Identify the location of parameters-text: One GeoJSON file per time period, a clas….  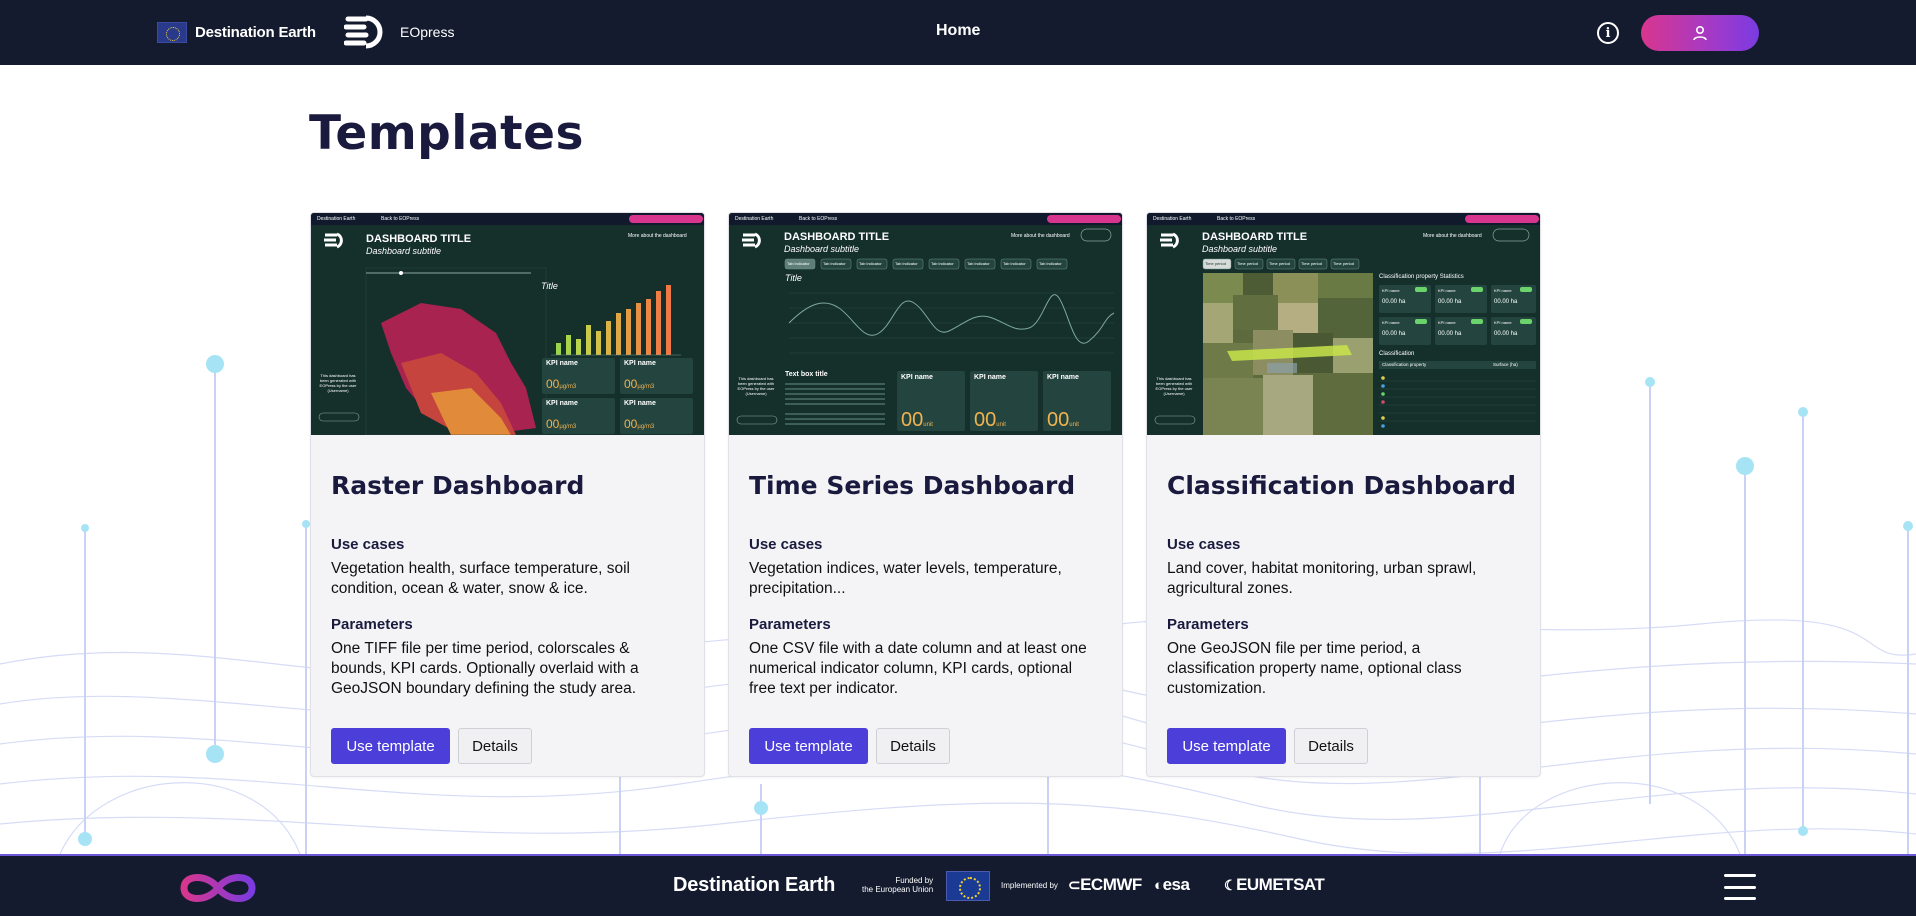
(1314, 668).